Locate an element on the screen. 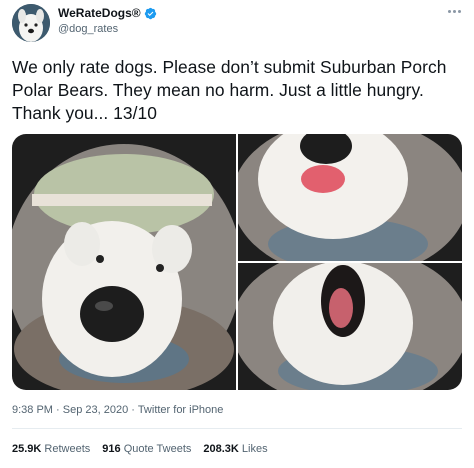  retweets-count: 25.9K is located at coordinates (27, 449).